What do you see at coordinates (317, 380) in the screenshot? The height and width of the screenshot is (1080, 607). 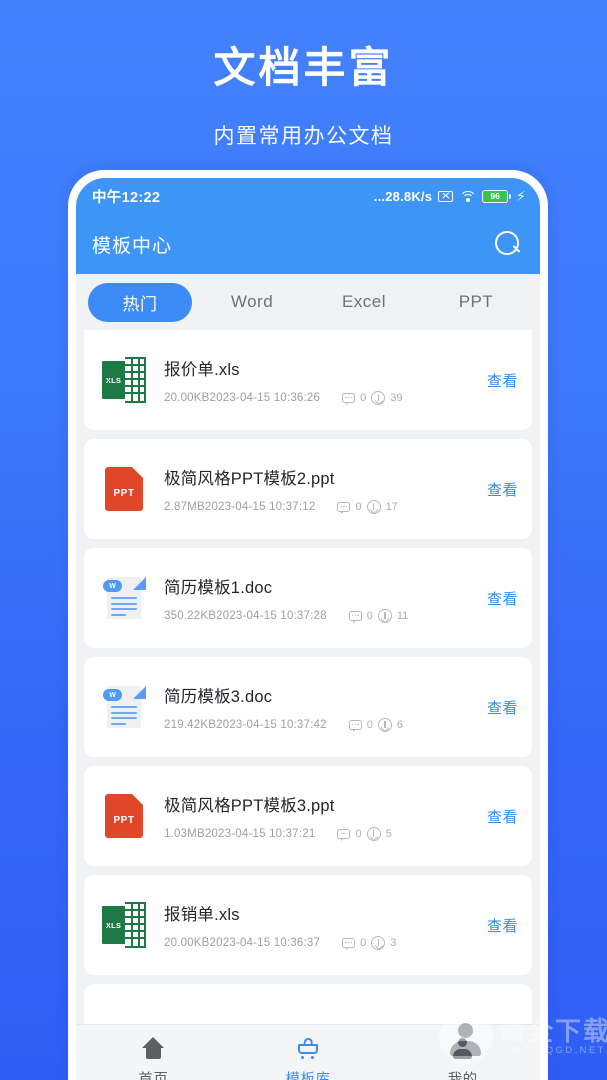 I see `file-info: 报价单.xls 20.00KB 2023-04-15 10:36:26 0 39` at bounding box center [317, 380].